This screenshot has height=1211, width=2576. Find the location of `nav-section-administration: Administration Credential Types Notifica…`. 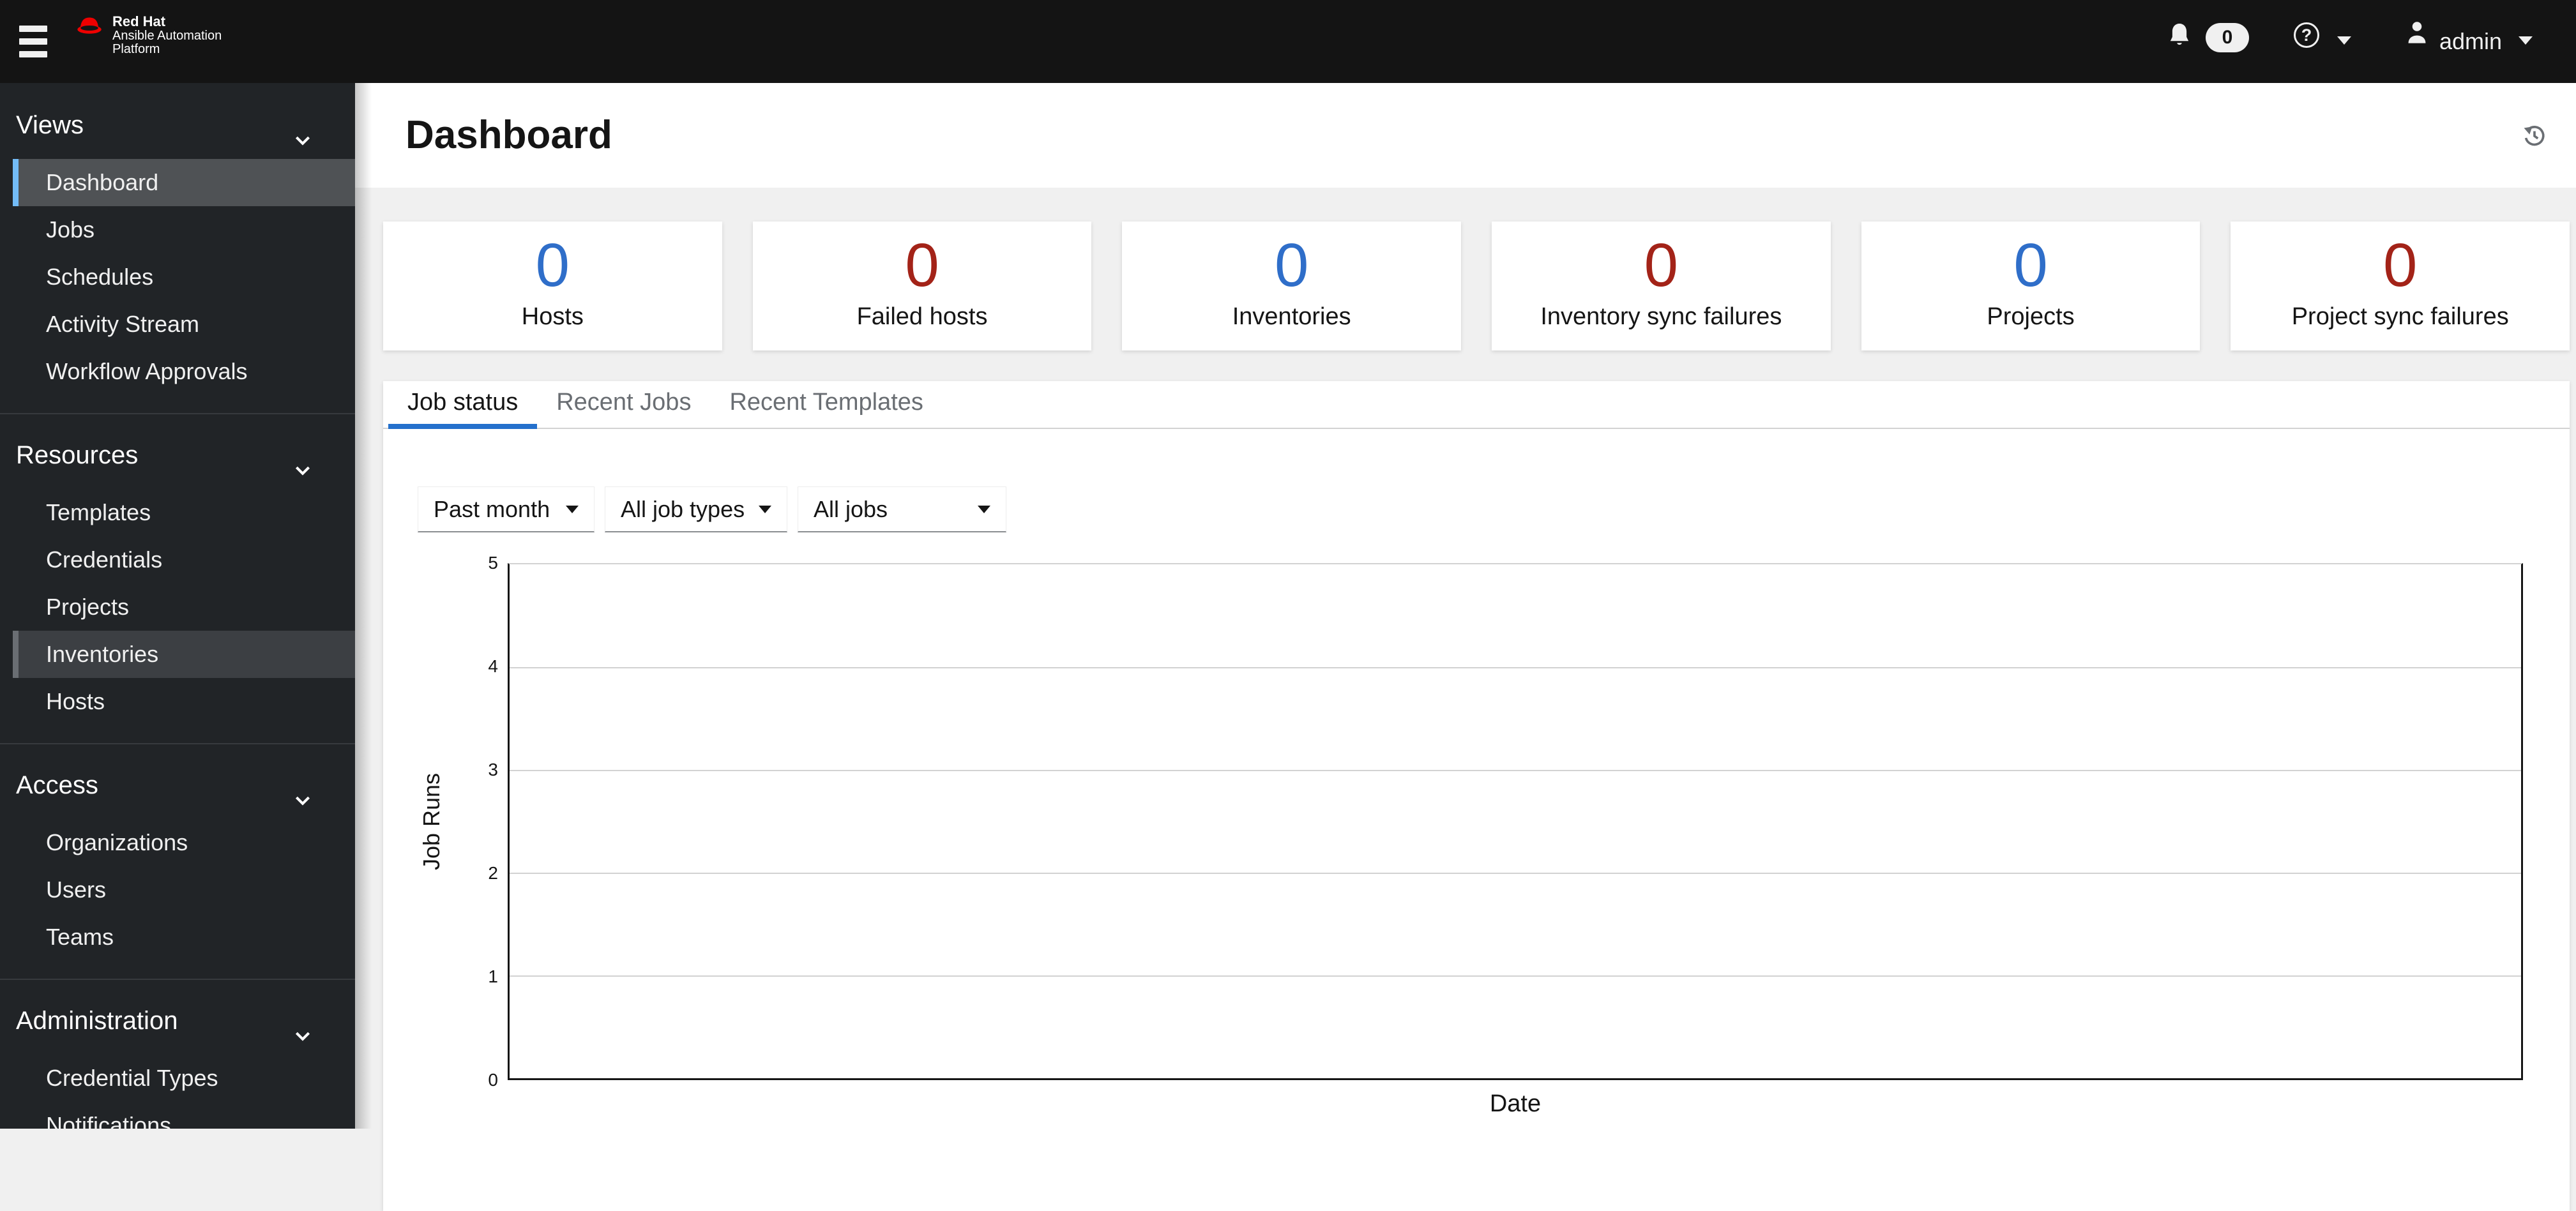

nav-section-administration: Administration Credential Types Notifica… is located at coordinates (177, 1054).